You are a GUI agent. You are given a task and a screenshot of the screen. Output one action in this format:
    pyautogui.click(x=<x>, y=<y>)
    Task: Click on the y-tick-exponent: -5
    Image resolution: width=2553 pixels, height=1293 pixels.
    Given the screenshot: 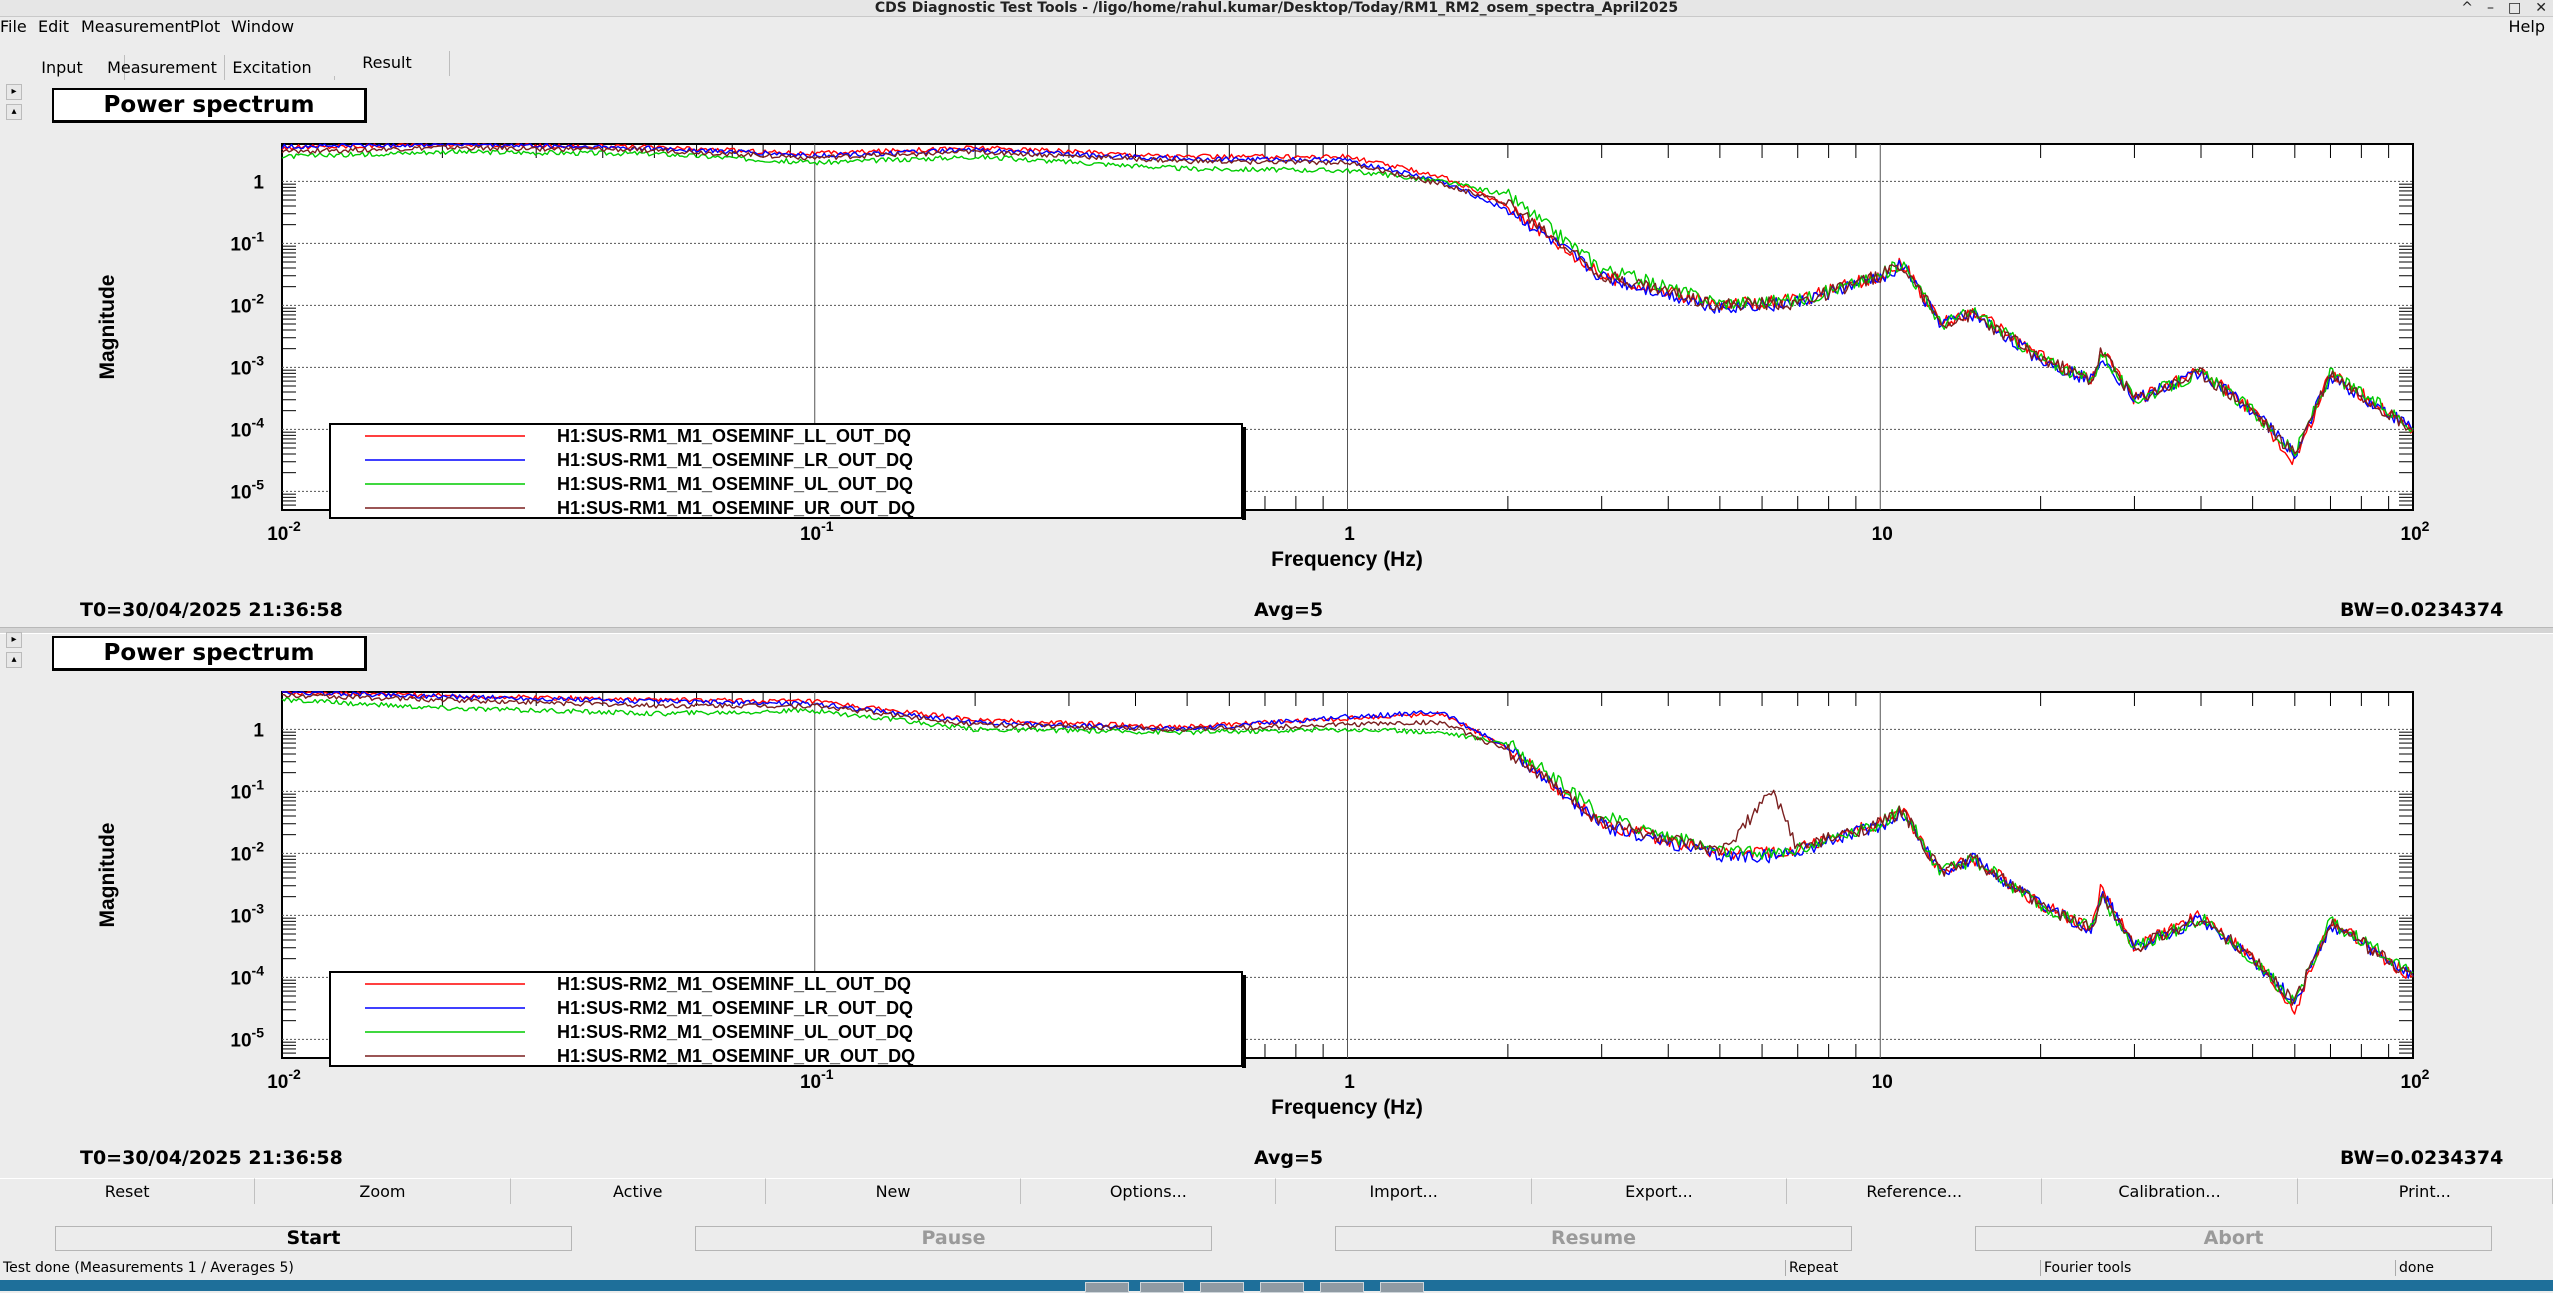 What is the action you would take?
    pyautogui.click(x=258, y=1032)
    